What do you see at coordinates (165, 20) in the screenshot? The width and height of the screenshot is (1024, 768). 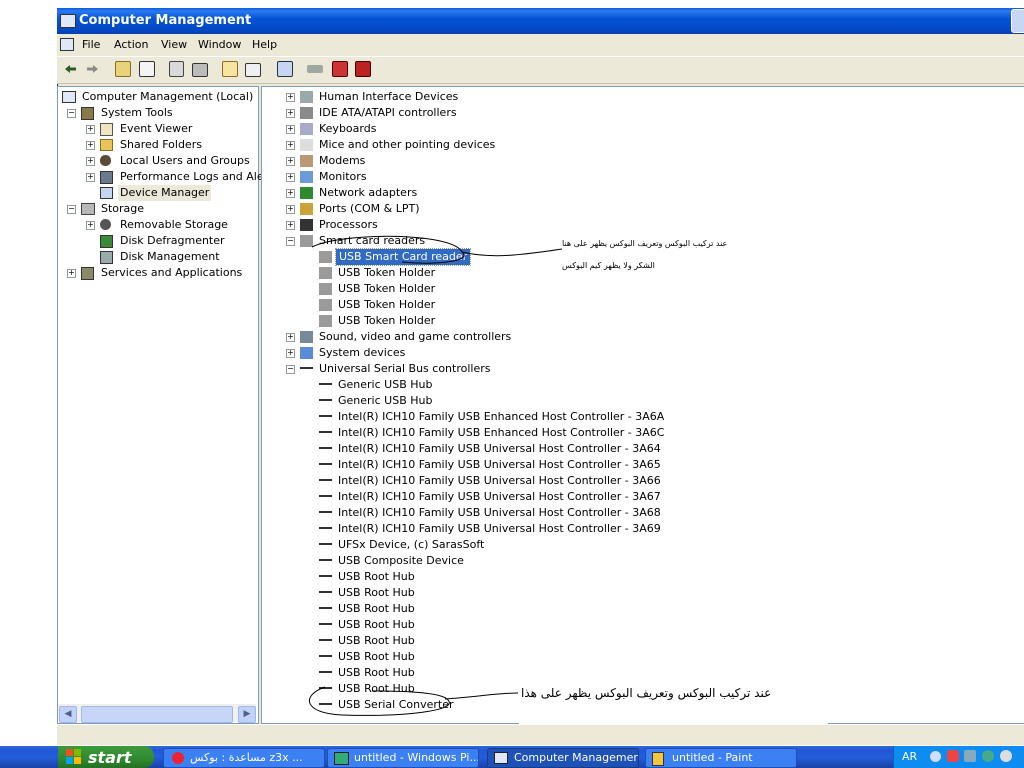 I see `window-title: Computer Management` at bounding box center [165, 20].